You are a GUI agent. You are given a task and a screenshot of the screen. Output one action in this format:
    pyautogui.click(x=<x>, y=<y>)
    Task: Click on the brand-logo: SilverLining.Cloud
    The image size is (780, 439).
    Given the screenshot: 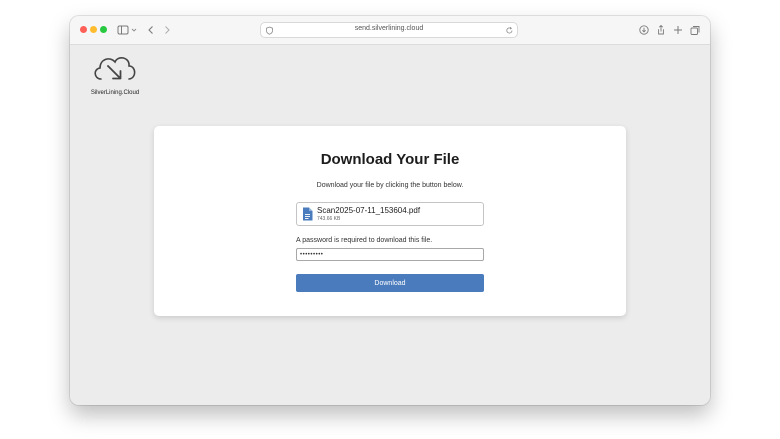 What is the action you would take?
    pyautogui.click(x=115, y=76)
    